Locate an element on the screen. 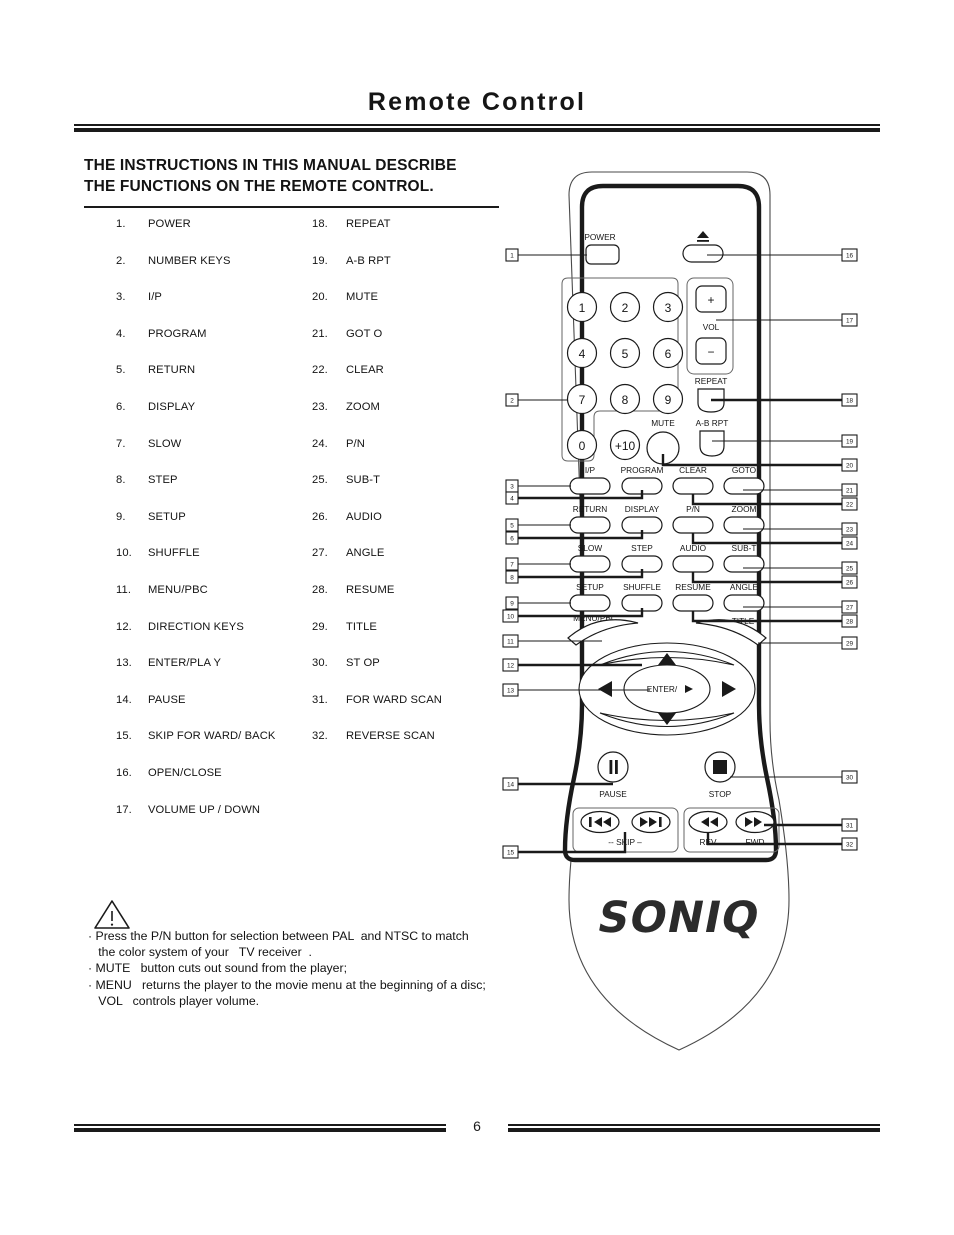  return-button is located at coordinates (590, 525).